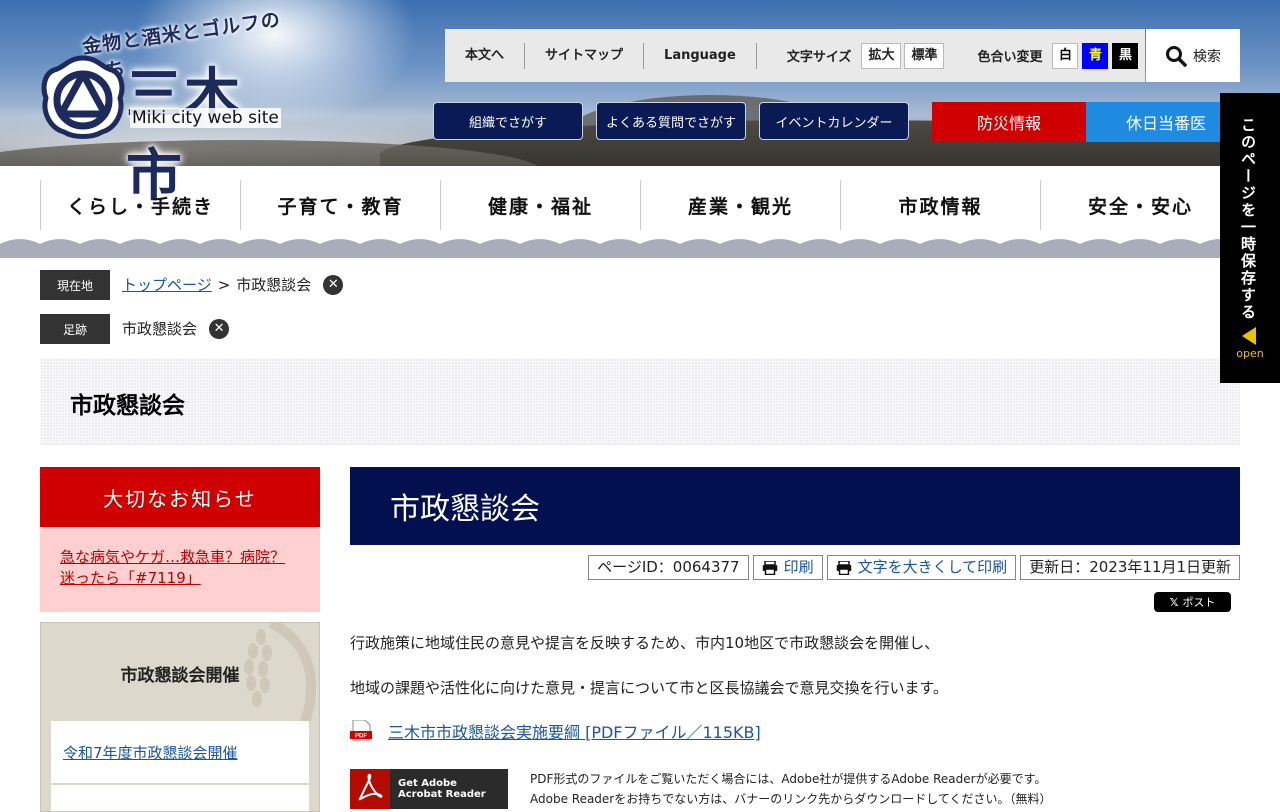 The height and width of the screenshot is (812, 1280). I want to click on site-logo: 金物と酒米とゴルフのまち 三木市 Miki city web site, so click(165, 109).